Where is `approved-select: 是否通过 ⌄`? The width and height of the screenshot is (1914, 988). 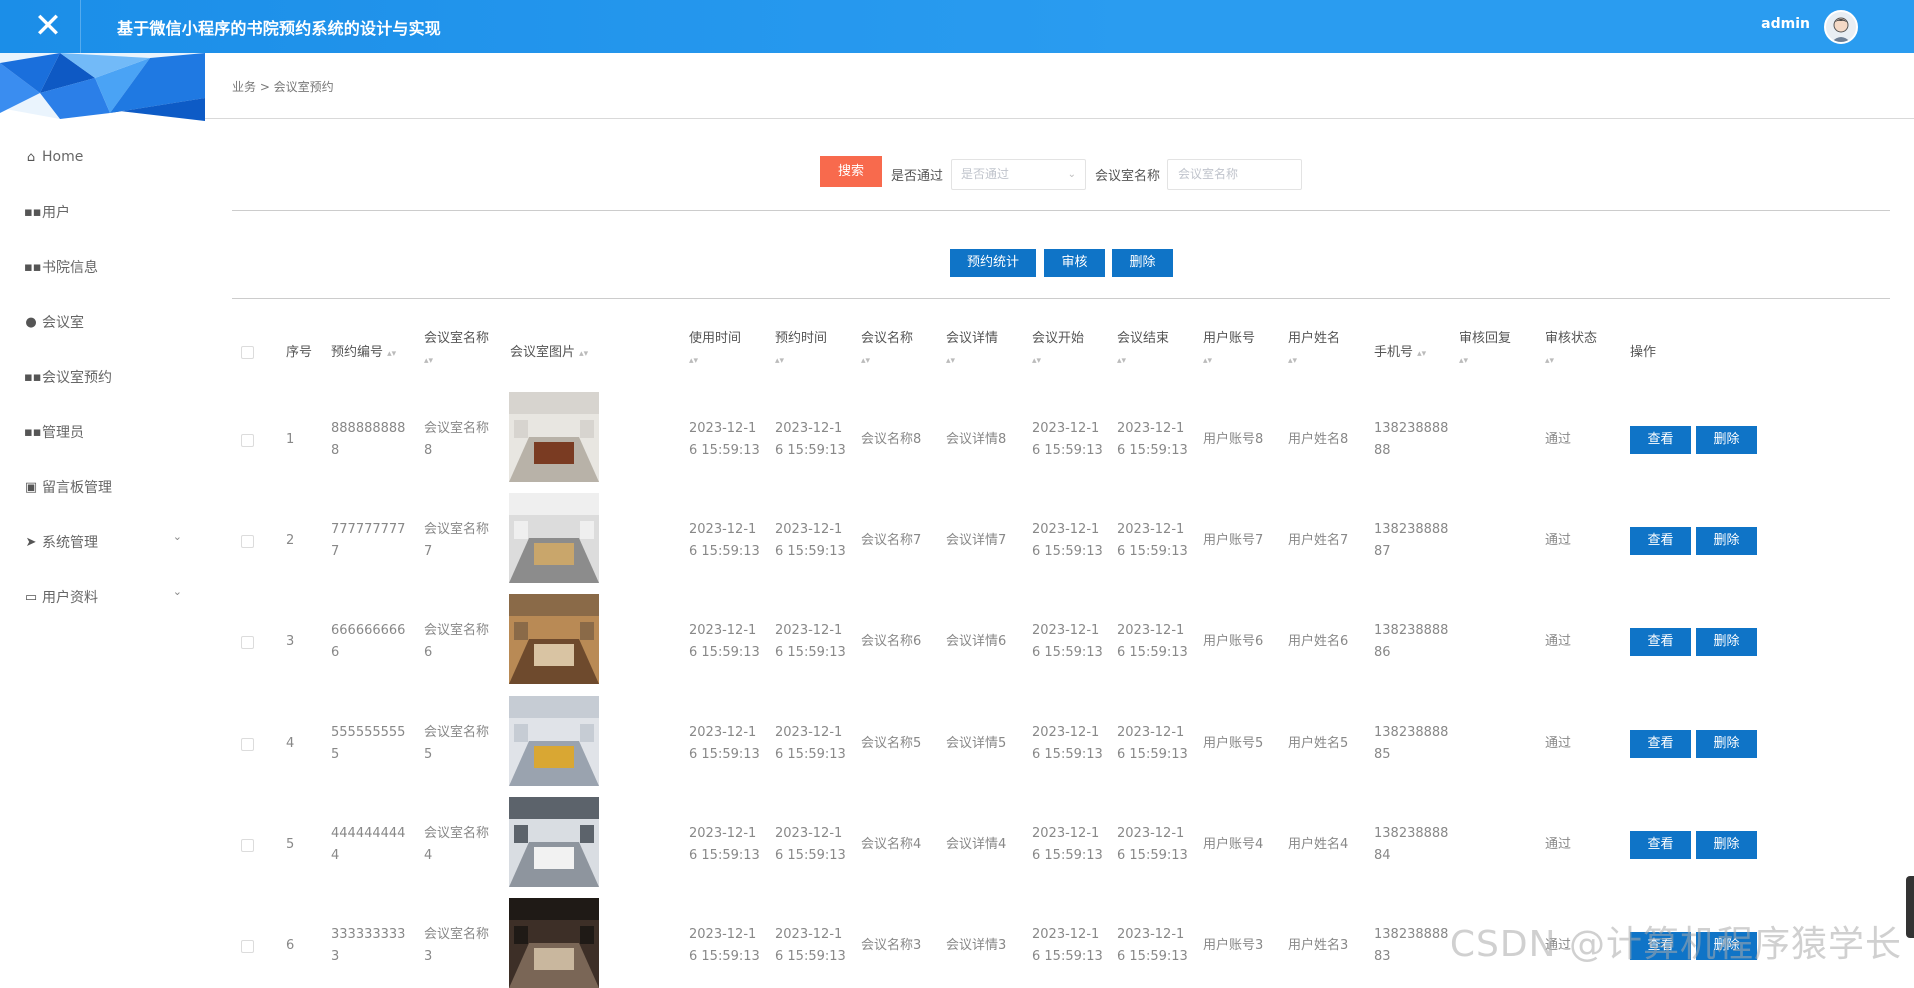 approved-select: 是否通过 ⌄ is located at coordinates (1018, 174).